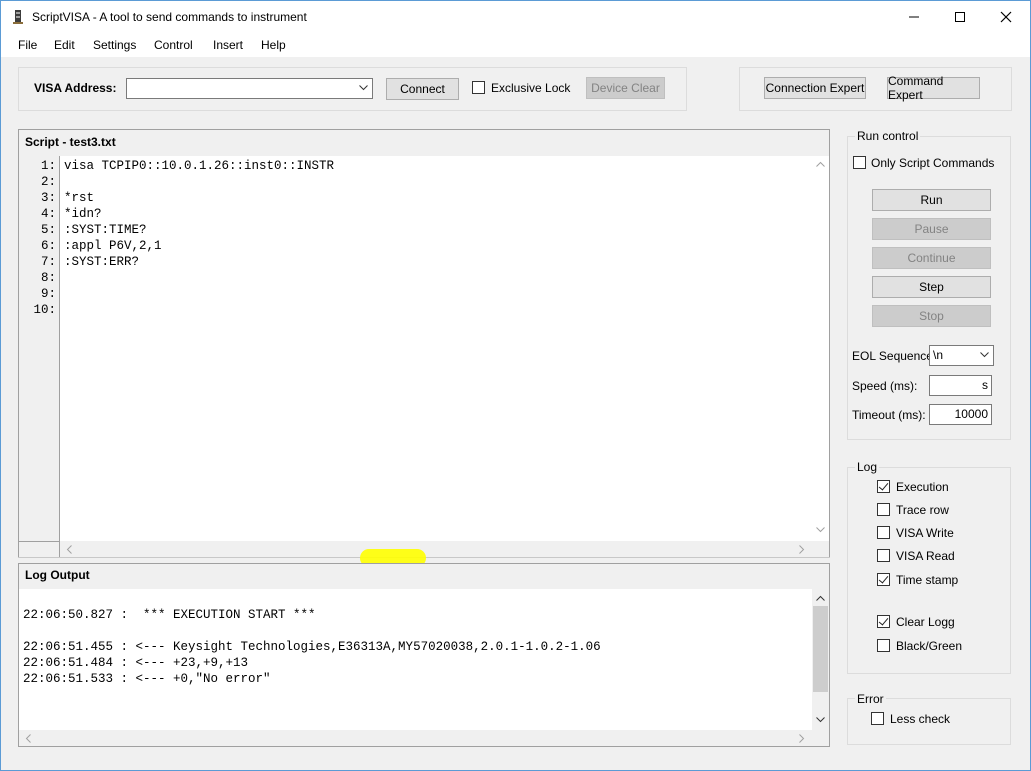  I want to click on log-line: 22:06:51.533 : <--- +0,"No error", so click(147, 679).